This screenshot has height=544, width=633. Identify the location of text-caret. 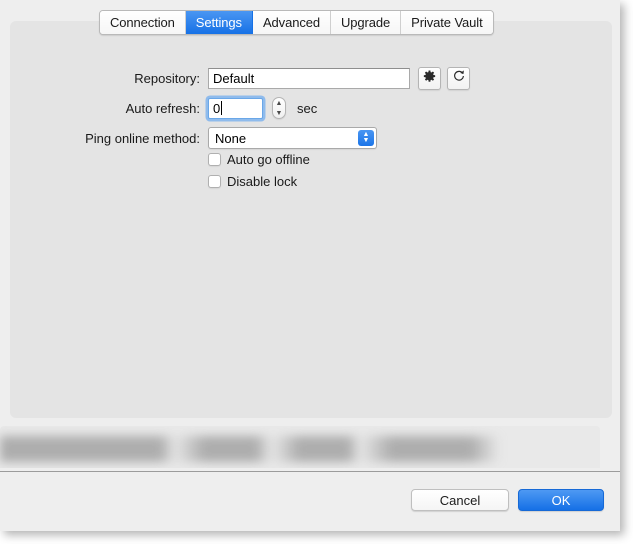
(222, 108).